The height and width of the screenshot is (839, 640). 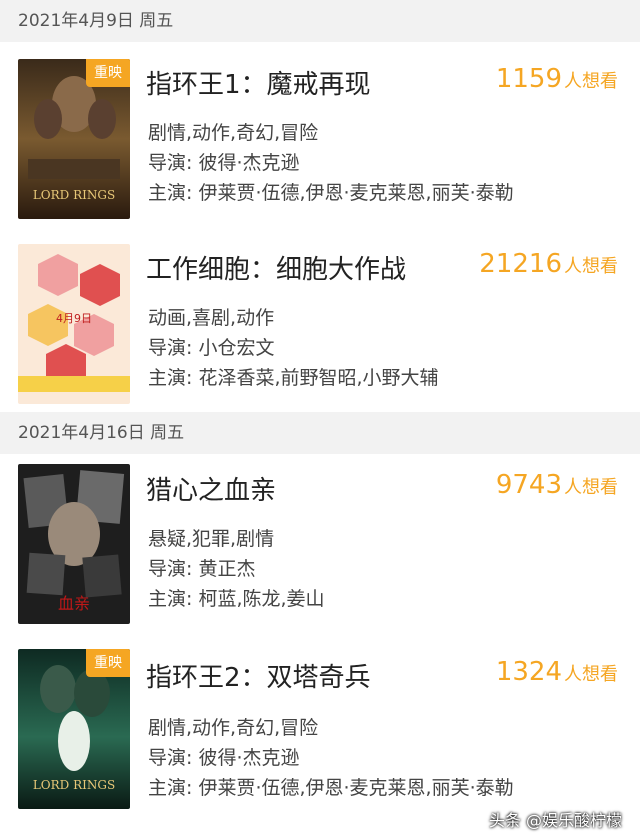 I want to click on movie-title: 指环王1：魔戒再现, so click(x=258, y=82).